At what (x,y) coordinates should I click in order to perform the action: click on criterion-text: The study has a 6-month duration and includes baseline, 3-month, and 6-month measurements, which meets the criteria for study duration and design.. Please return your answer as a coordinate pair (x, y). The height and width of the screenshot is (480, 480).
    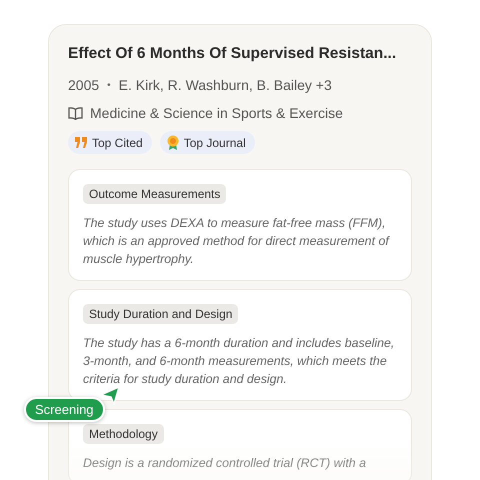
    Looking at the image, I should click on (239, 361).